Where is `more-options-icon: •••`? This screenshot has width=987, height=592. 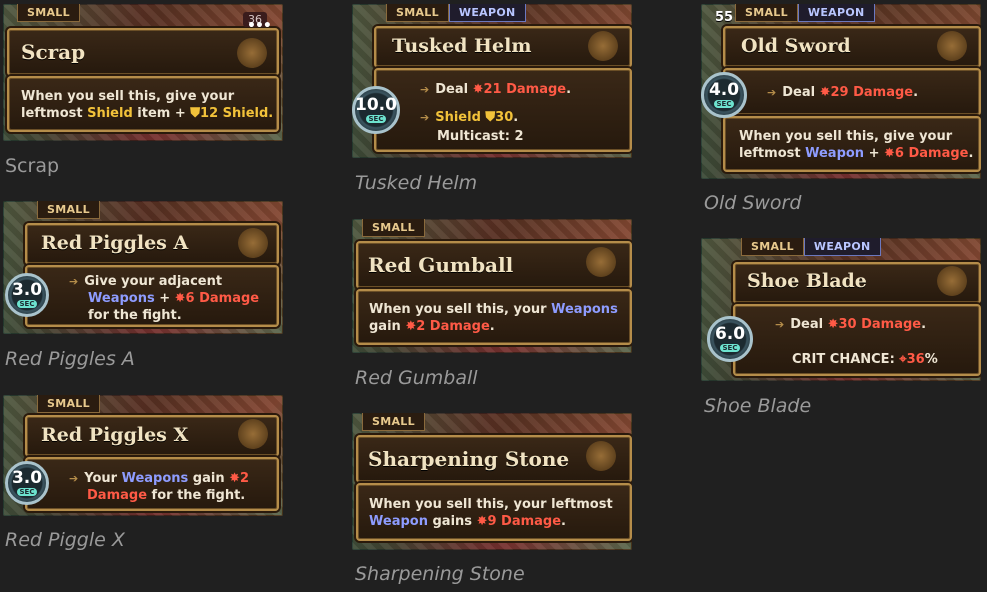
more-options-icon: ••• is located at coordinates (259, 26).